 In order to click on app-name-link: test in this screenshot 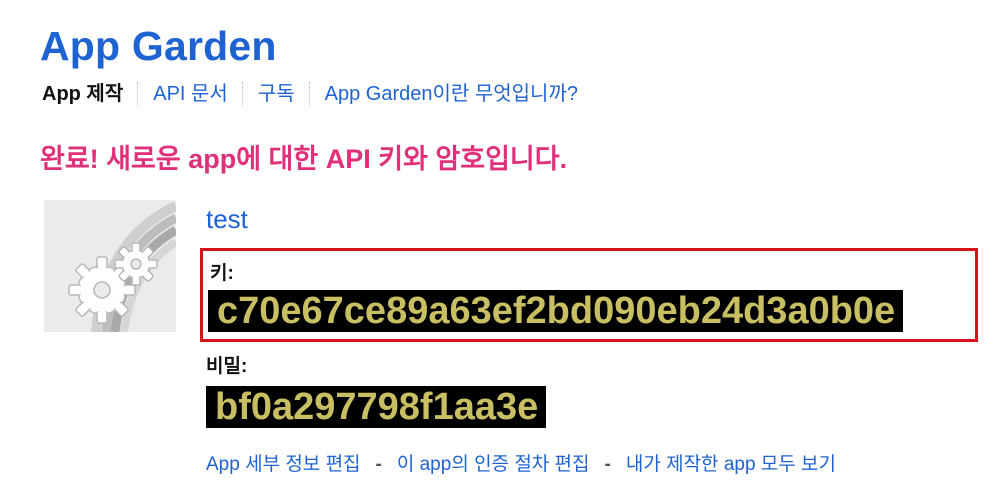, I will do `click(227, 219)`.